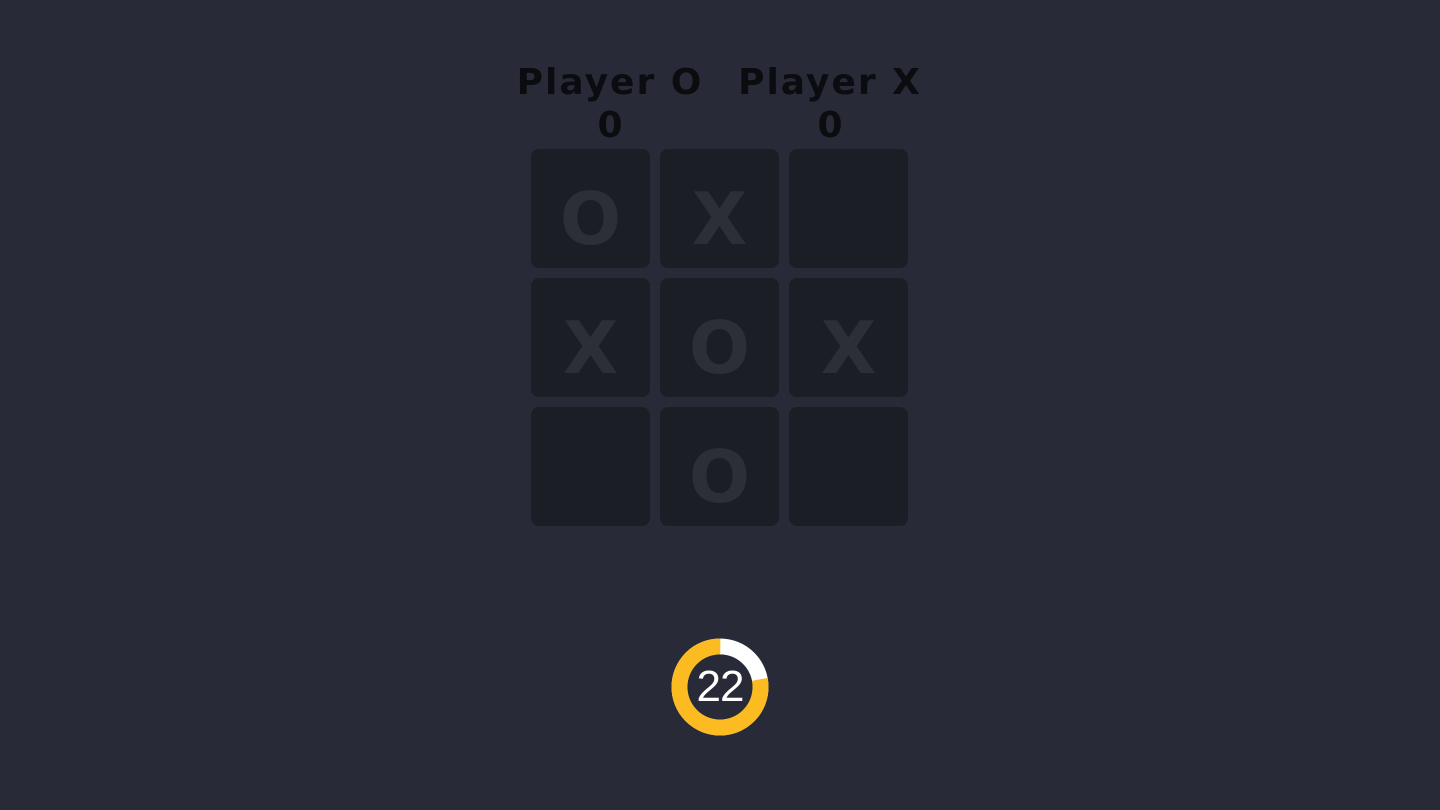 The width and height of the screenshot is (1440, 810). What do you see at coordinates (610, 82) in the screenshot?
I see `player-o-name: Player O` at bounding box center [610, 82].